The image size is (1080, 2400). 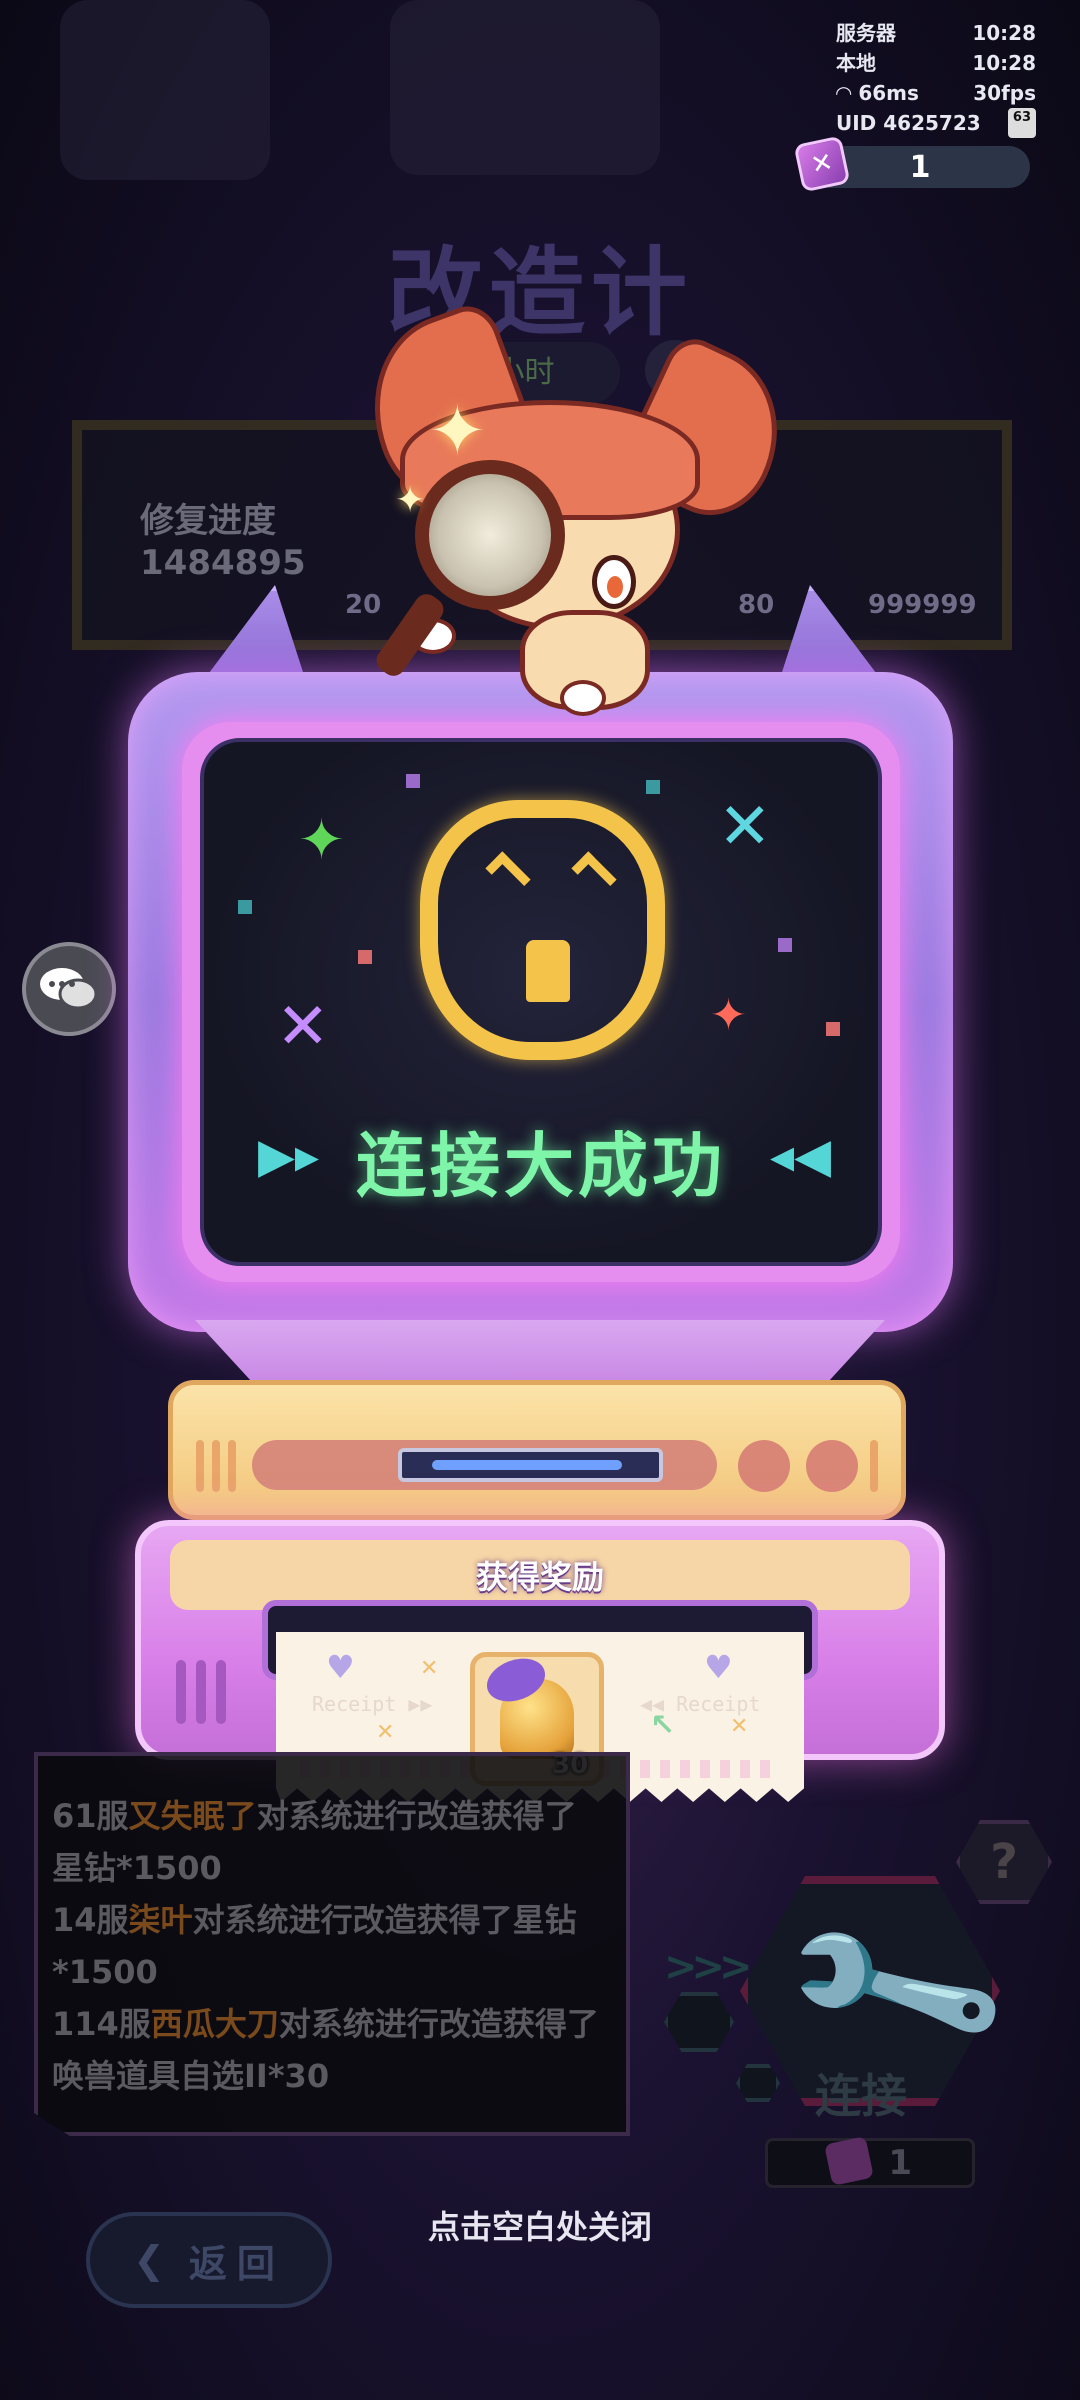 What do you see at coordinates (877, 93) in the screenshot?
I see `ping-readout: ◠ 66ms` at bounding box center [877, 93].